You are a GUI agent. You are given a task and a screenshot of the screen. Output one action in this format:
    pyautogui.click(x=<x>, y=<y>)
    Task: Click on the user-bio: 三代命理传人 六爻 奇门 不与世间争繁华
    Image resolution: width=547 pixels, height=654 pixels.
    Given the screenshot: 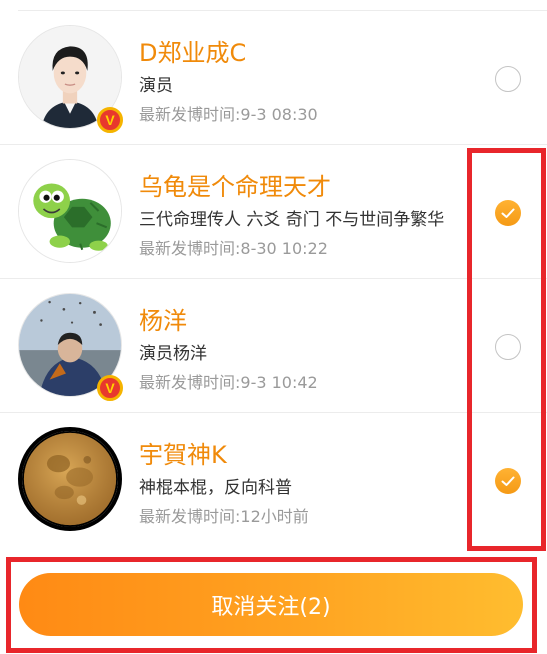 What is the action you would take?
    pyautogui.click(x=292, y=220)
    